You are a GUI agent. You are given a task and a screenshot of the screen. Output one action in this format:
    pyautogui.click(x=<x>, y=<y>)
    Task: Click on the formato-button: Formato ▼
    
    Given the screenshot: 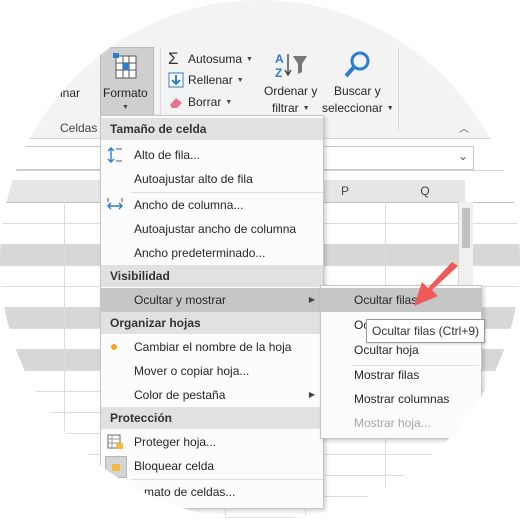 What is the action you would take?
    pyautogui.click(x=127, y=83)
    